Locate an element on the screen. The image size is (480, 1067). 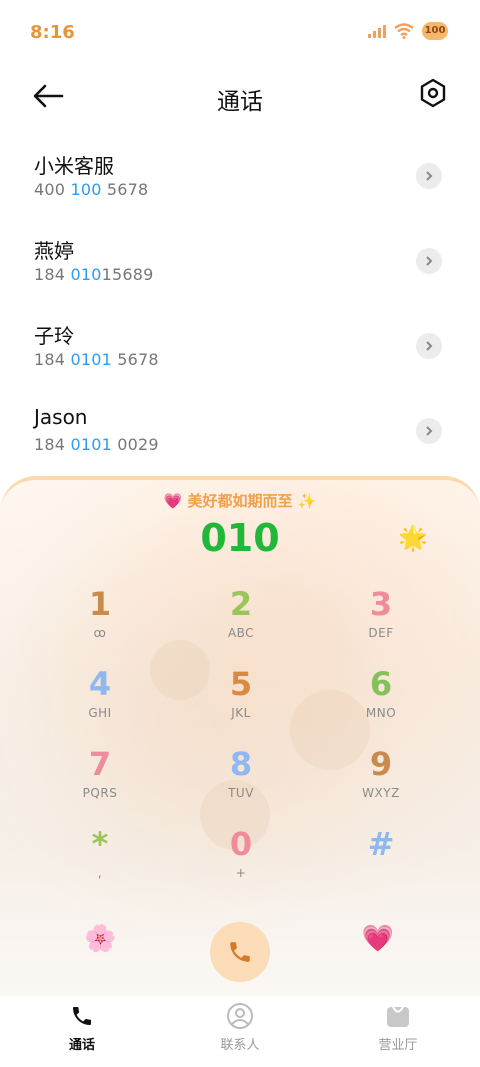
key-letters: + is located at coordinates (241, 873).